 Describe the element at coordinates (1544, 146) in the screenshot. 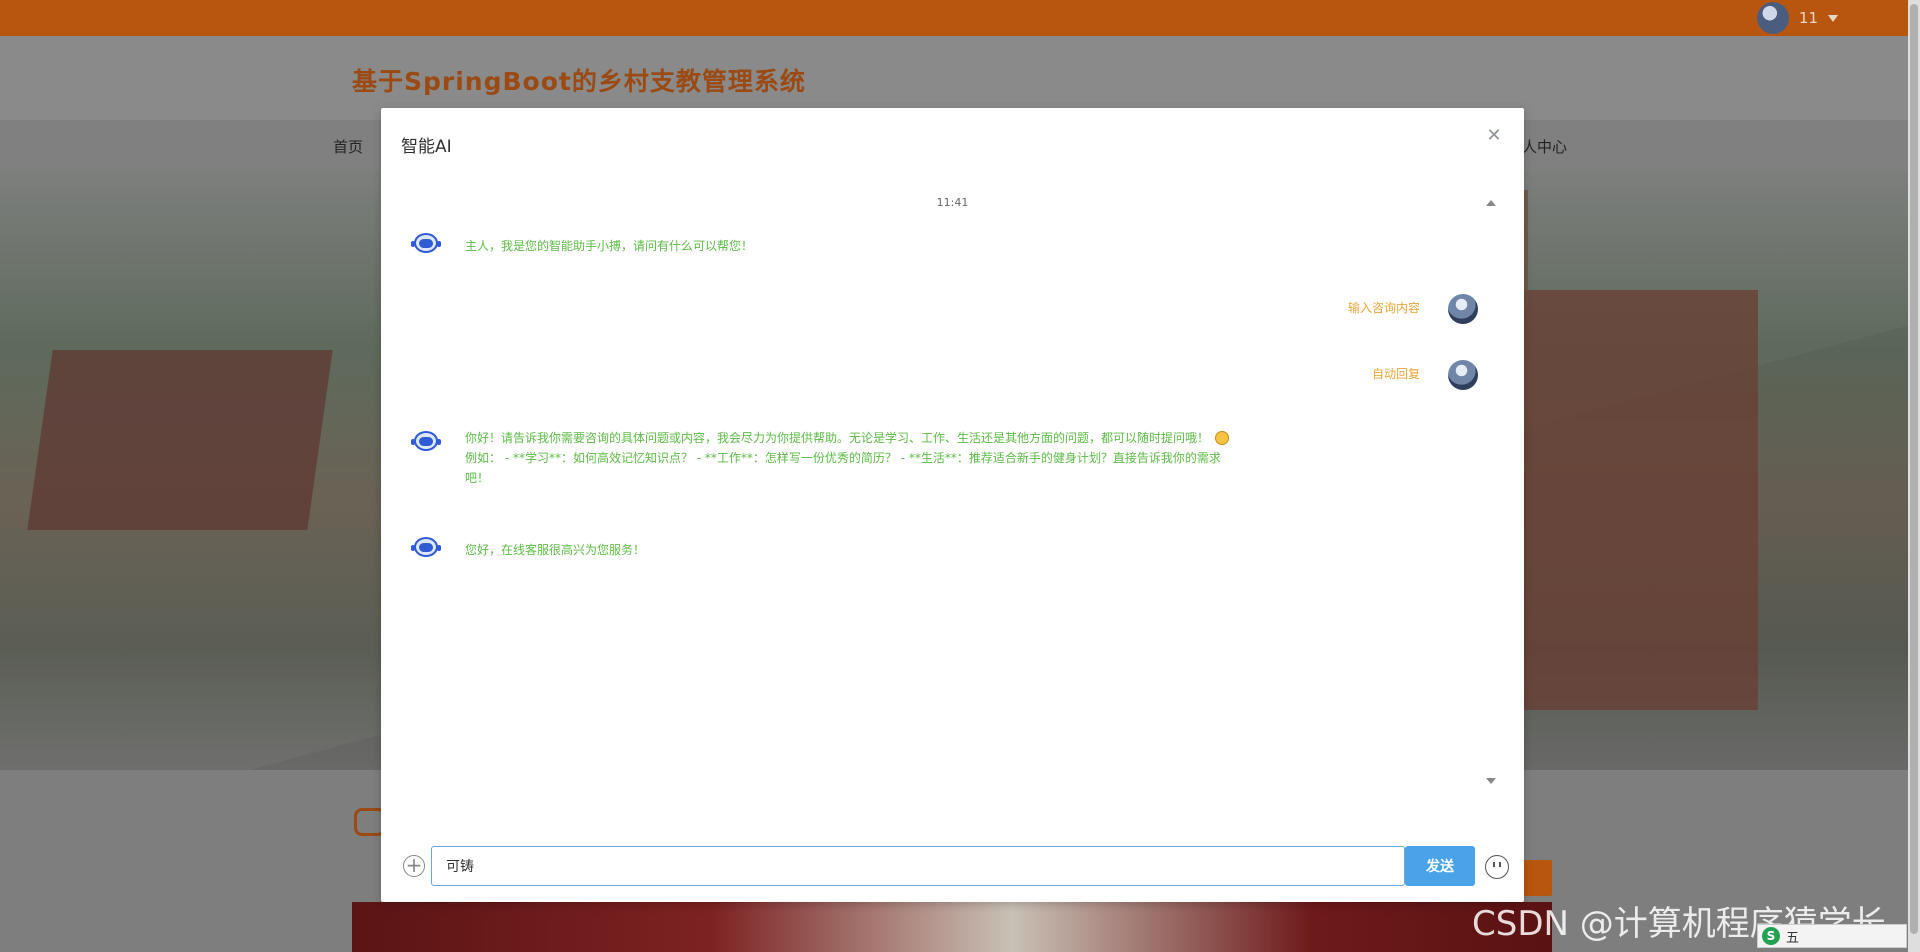

I see `nav-item-personal-center: 人中心` at that location.